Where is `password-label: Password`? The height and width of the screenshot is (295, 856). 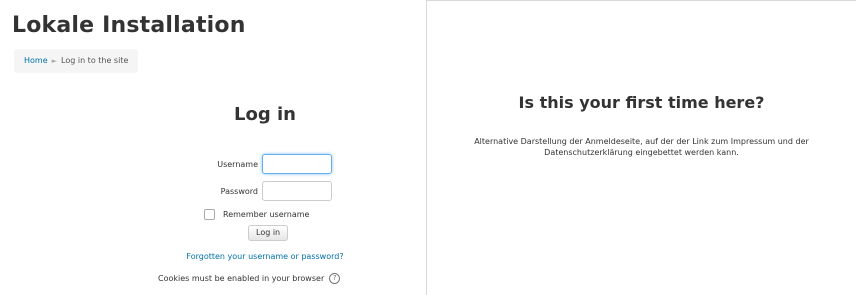 password-label: Password is located at coordinates (239, 191).